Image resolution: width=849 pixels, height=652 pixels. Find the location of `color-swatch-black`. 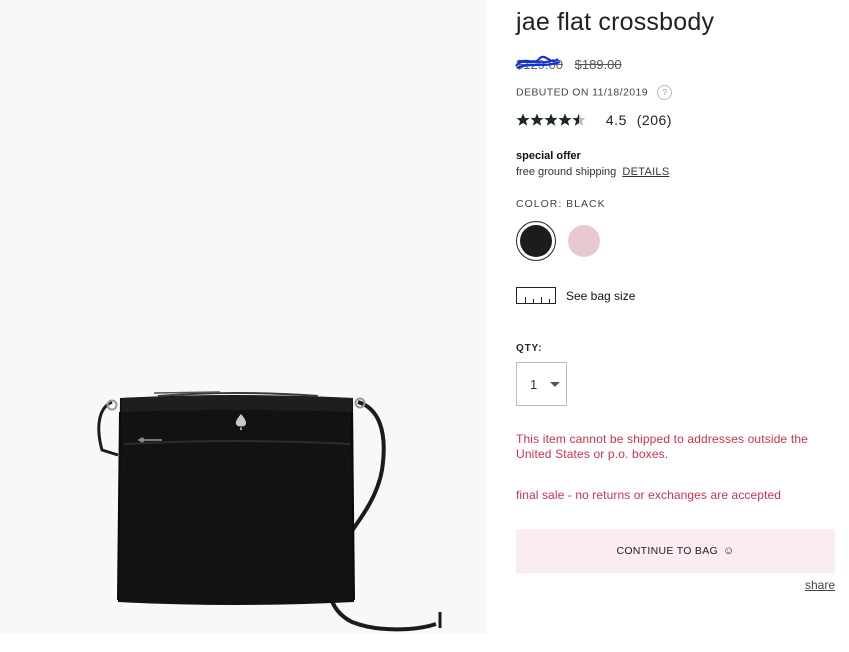

color-swatch-black is located at coordinates (536, 241).